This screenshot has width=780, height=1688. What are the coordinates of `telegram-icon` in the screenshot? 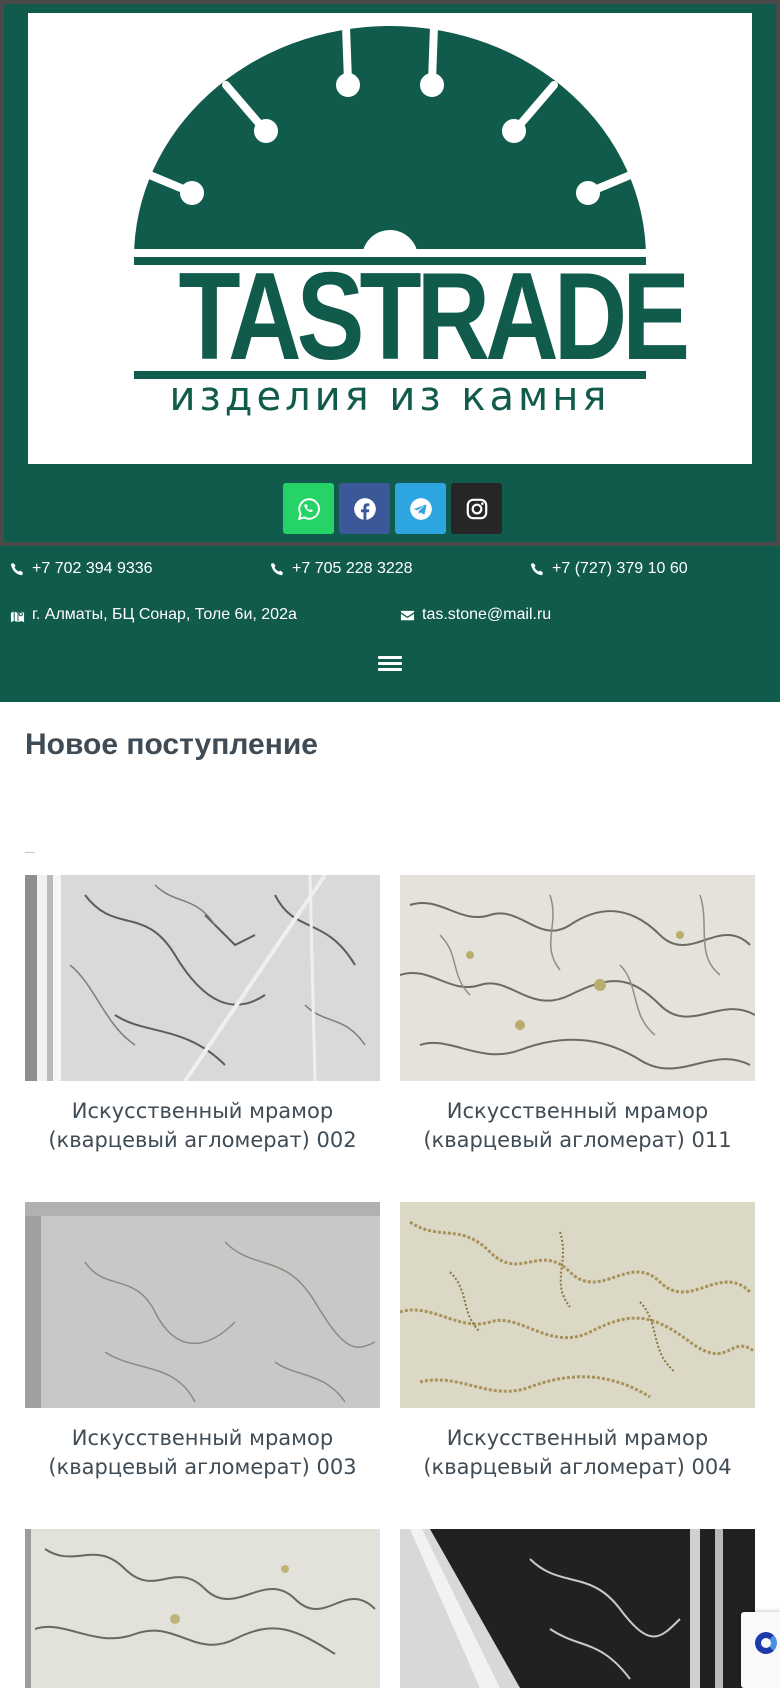 It's located at (420, 508).